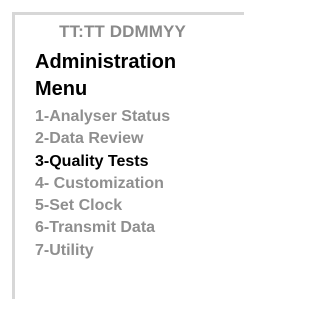 This screenshot has height=311, width=320. What do you see at coordinates (102, 117) in the screenshot?
I see `menu-item-analyser-status: 1-Analyser Status` at bounding box center [102, 117].